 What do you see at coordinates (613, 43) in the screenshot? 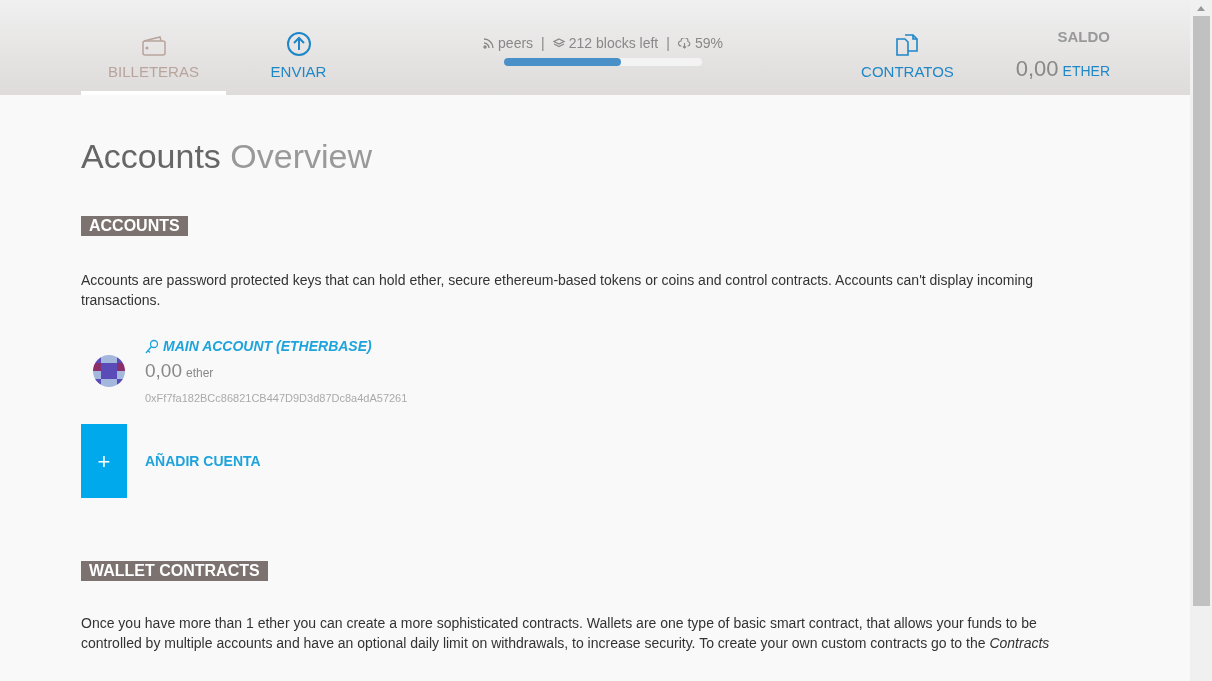
I see `blocks-left: 212 blocks left` at bounding box center [613, 43].